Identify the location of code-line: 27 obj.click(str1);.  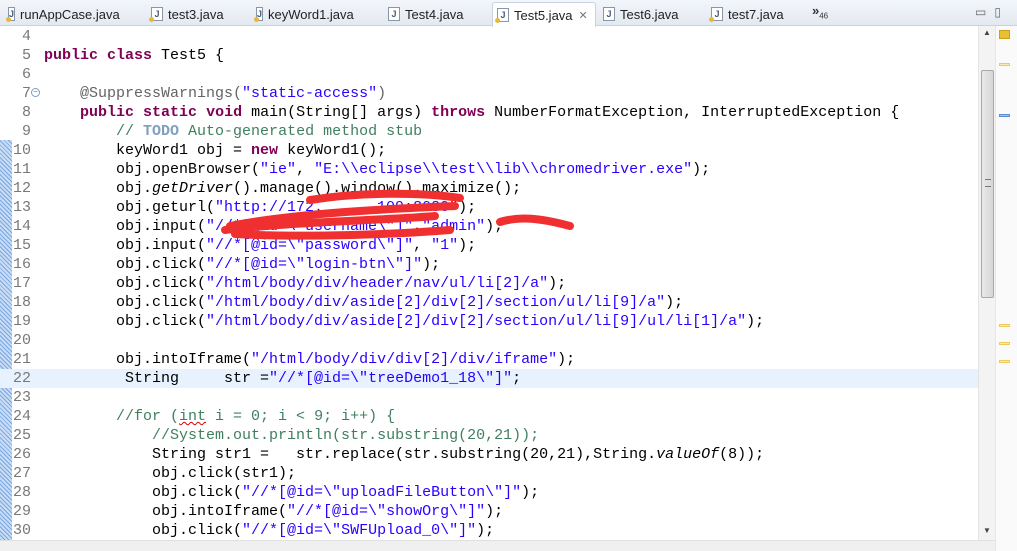
(490, 473).